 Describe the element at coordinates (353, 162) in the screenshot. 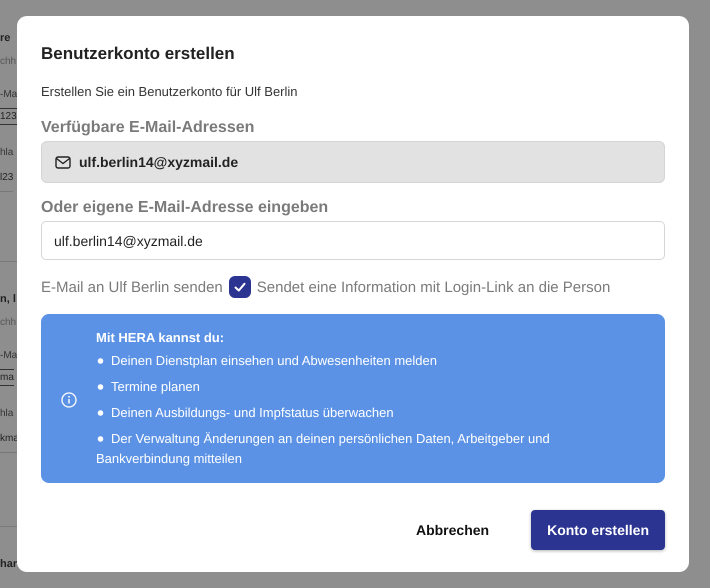

I see `email-option: ulf.berlin14@xyzmail.de` at that location.